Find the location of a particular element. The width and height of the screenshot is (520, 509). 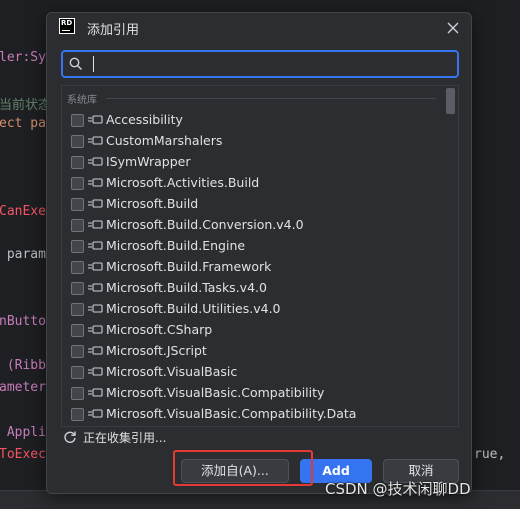

reference-label: Microsoft.VisualBasic.Compatibility is located at coordinates (215, 392).